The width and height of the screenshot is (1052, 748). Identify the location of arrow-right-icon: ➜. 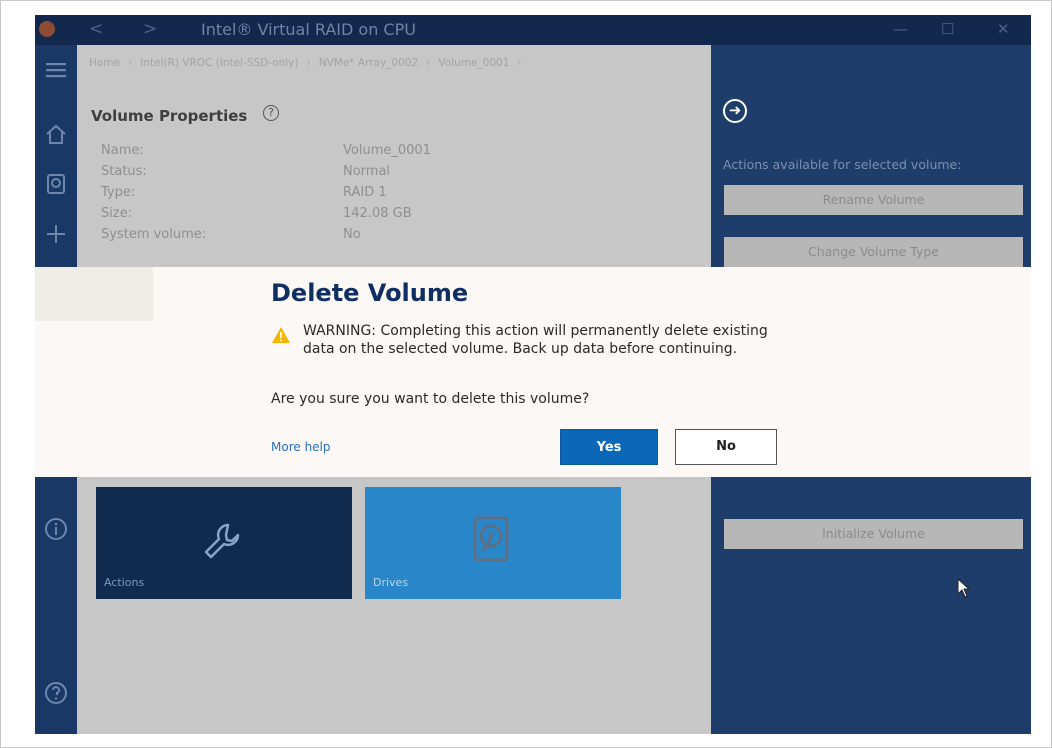
(735, 111).